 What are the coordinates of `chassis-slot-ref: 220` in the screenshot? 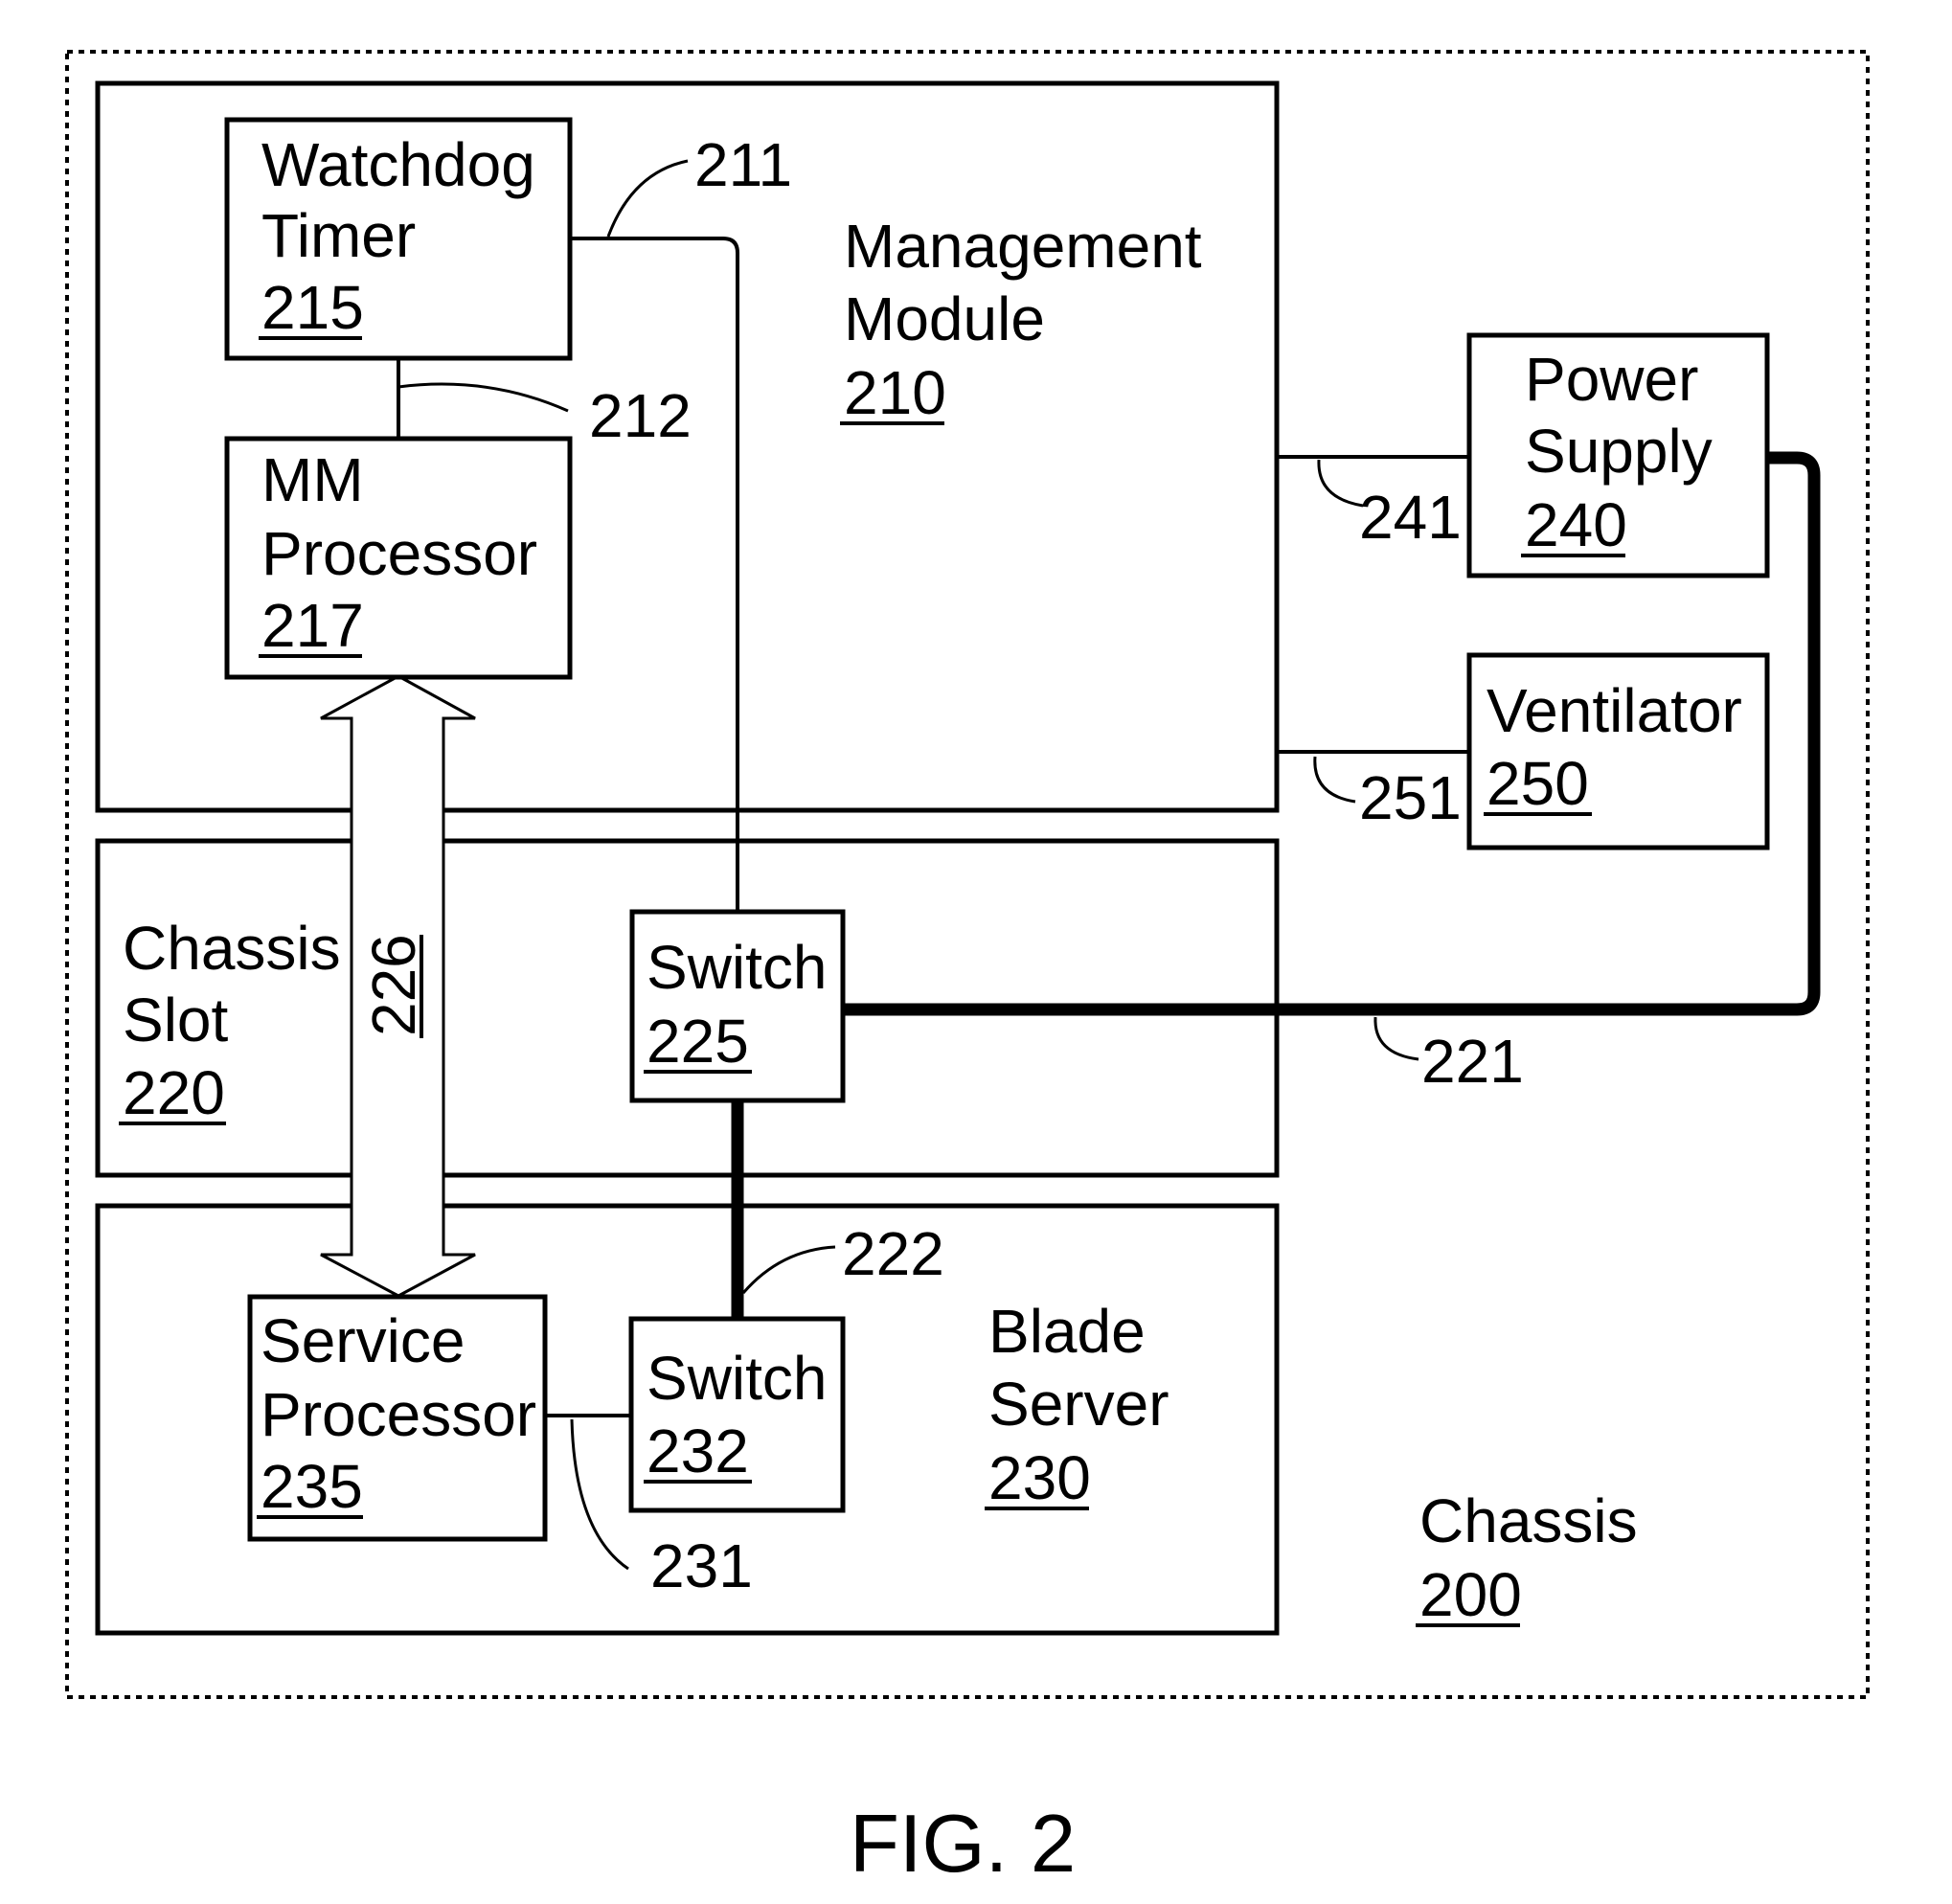 It's located at (174, 1092).